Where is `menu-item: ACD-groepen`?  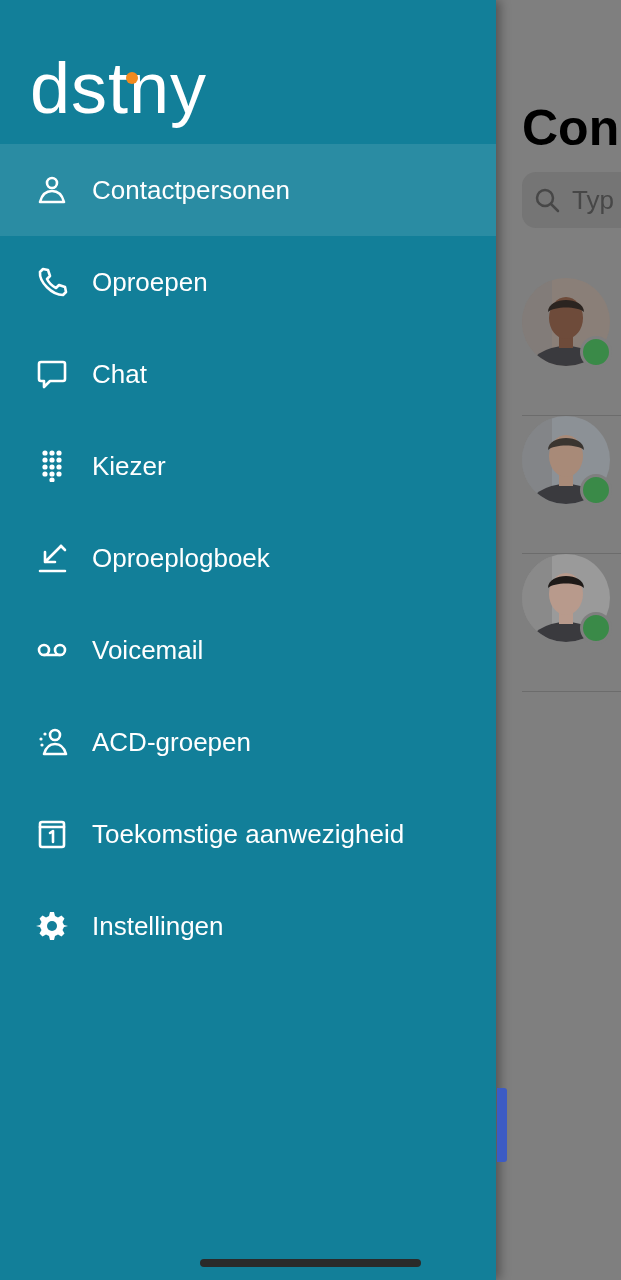 menu-item: ACD-groepen is located at coordinates (248, 742).